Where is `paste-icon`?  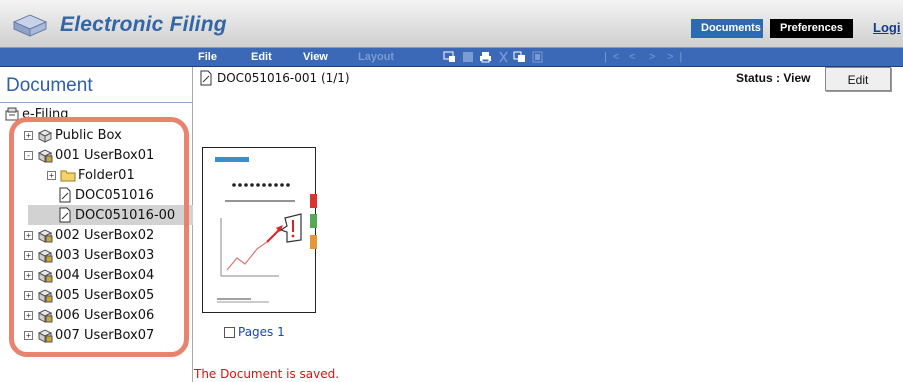 paste-icon is located at coordinates (537, 57).